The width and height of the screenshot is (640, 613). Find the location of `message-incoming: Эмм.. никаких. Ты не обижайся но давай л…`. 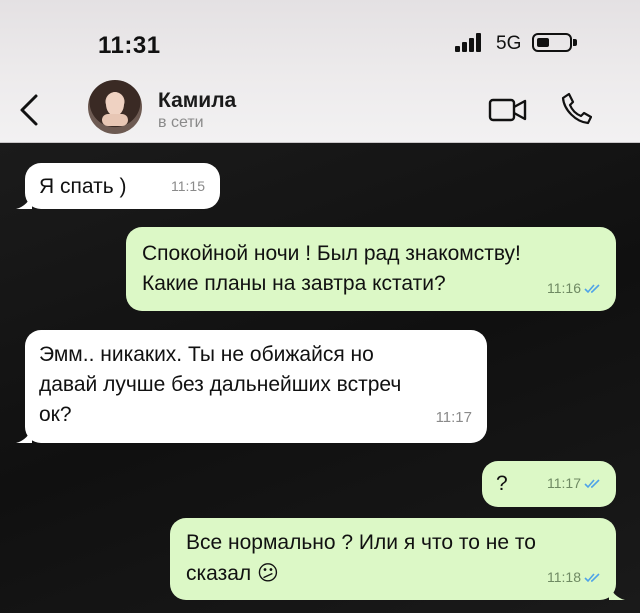

message-incoming: Эмм.. никаких. Ты не обижайся но давай л… is located at coordinates (251, 386).